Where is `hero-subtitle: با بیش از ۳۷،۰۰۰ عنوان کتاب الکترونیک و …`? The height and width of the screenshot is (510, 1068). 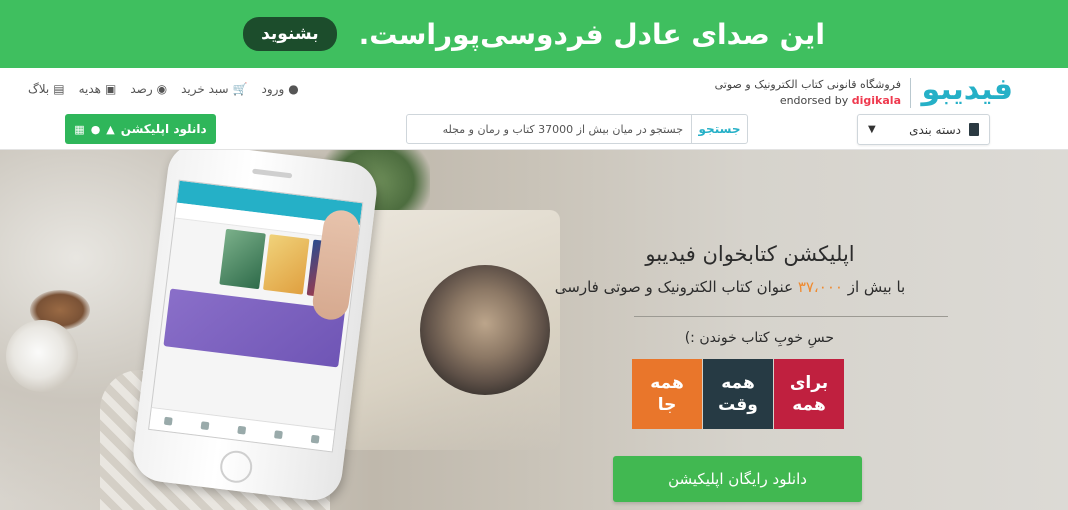 hero-subtitle: با بیش از ۳۷،۰۰۰ عنوان کتاب الکترونیک و … is located at coordinates (730, 287).